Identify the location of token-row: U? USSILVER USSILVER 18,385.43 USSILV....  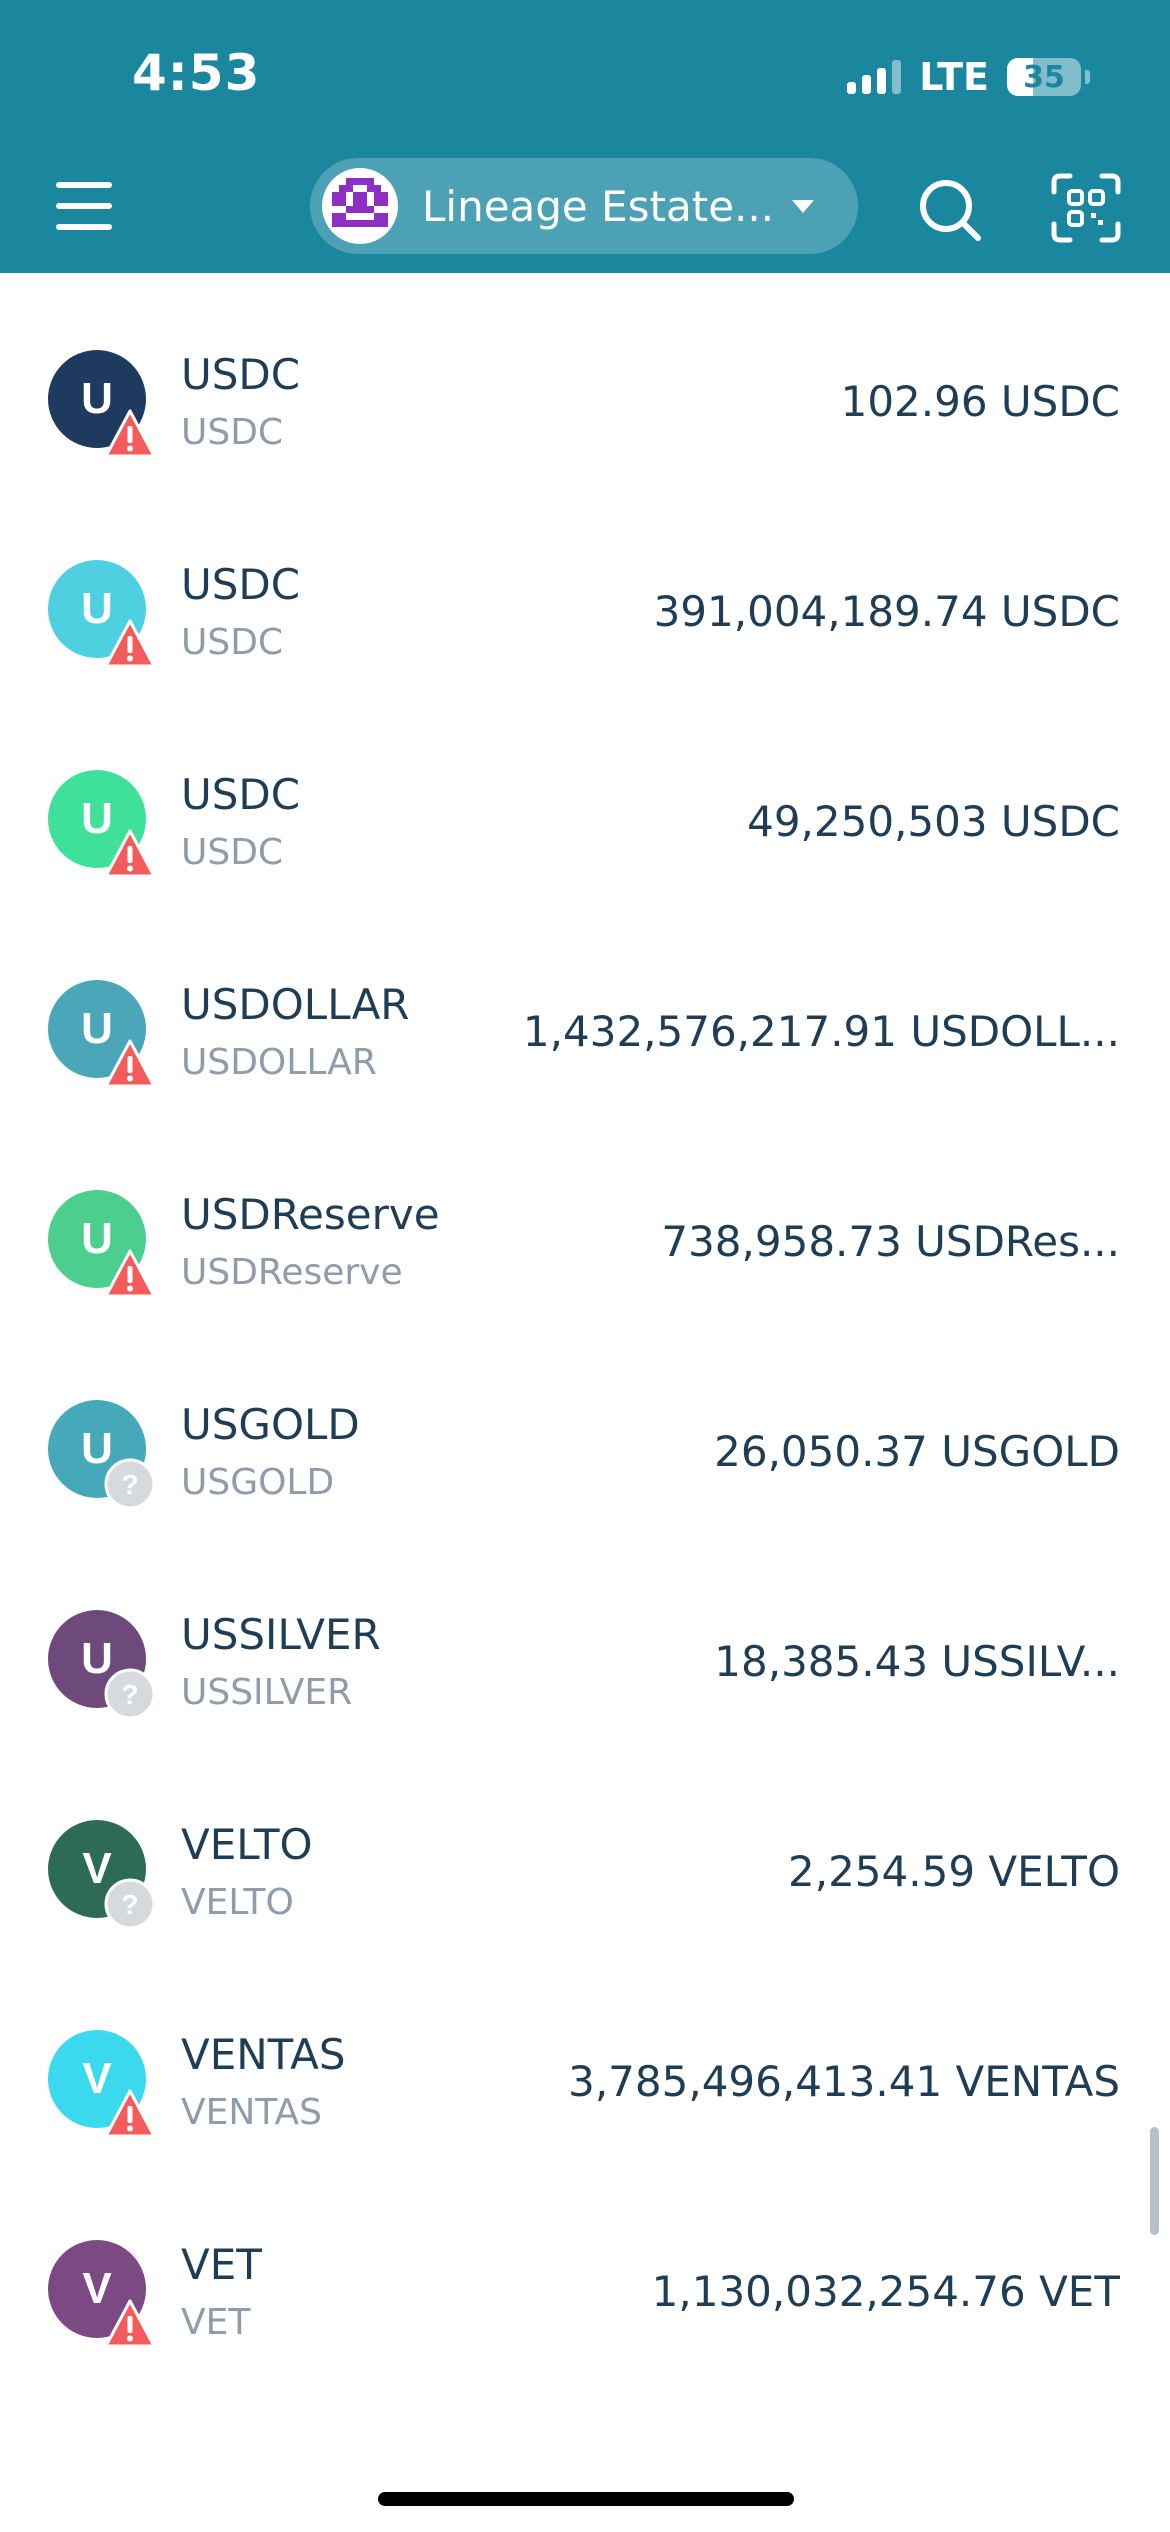
(585, 1665).